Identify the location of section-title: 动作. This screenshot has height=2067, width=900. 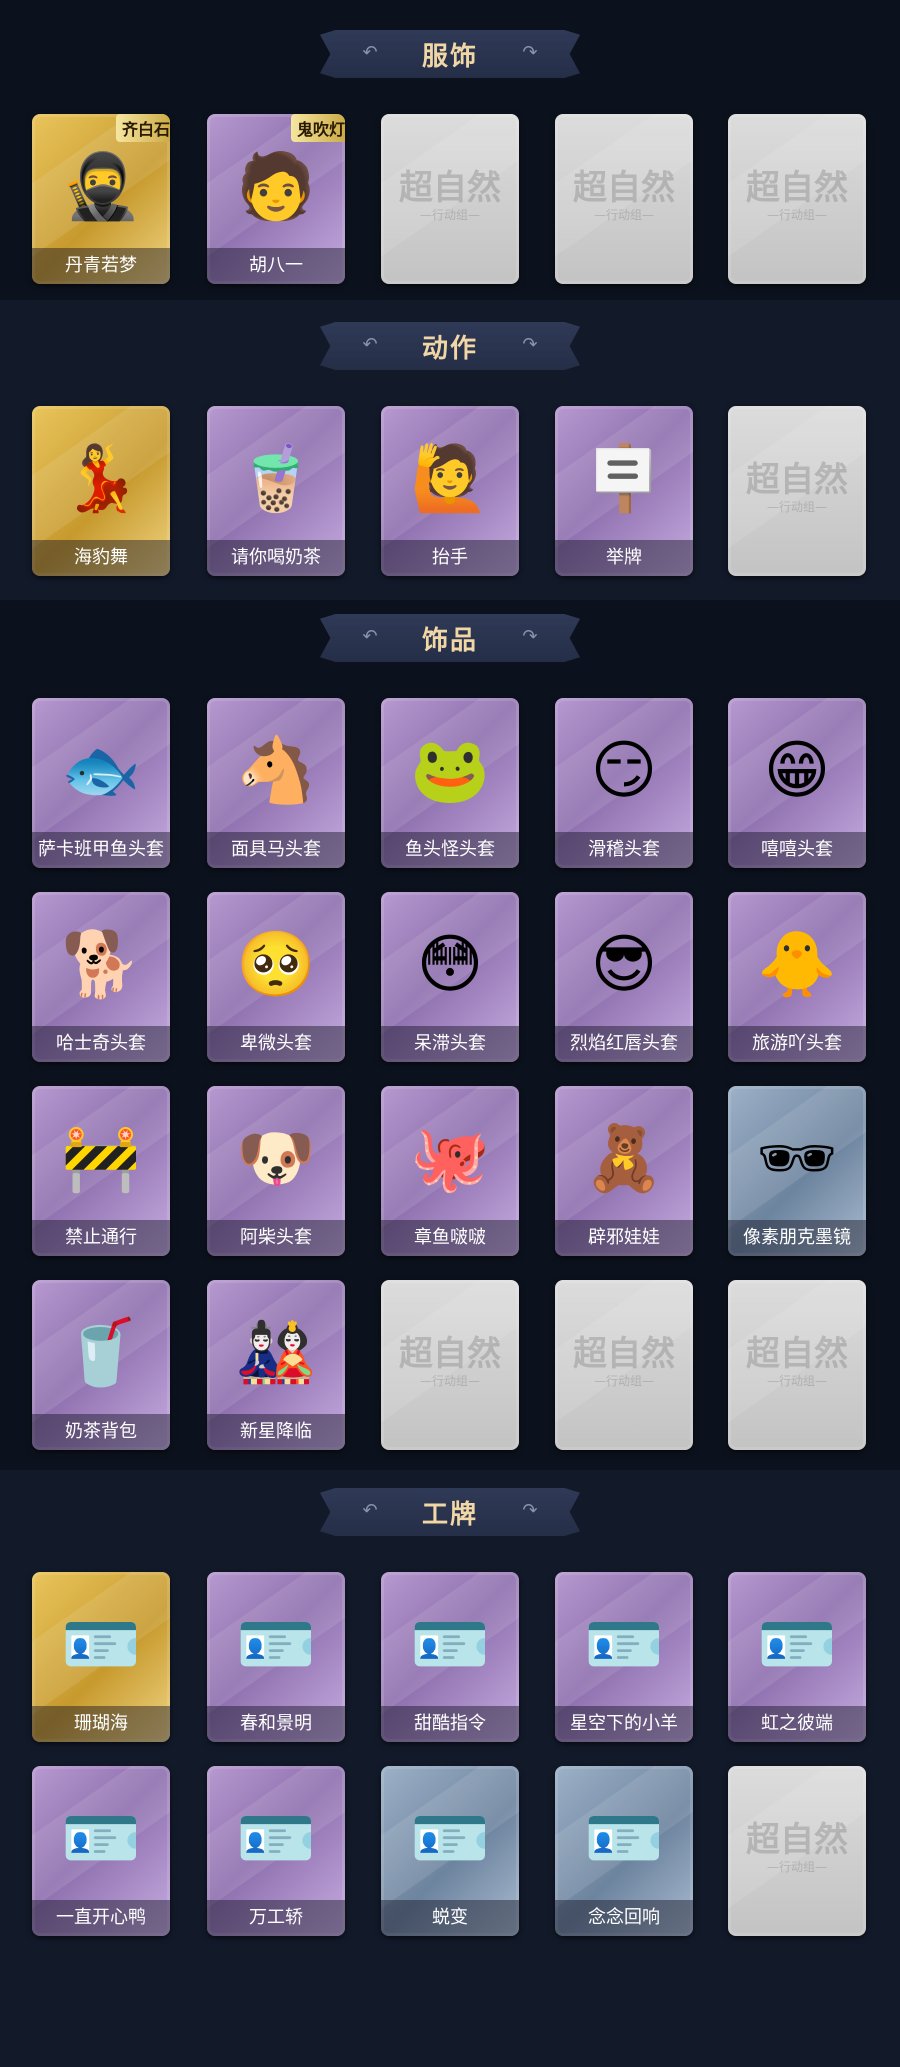
(449, 348).